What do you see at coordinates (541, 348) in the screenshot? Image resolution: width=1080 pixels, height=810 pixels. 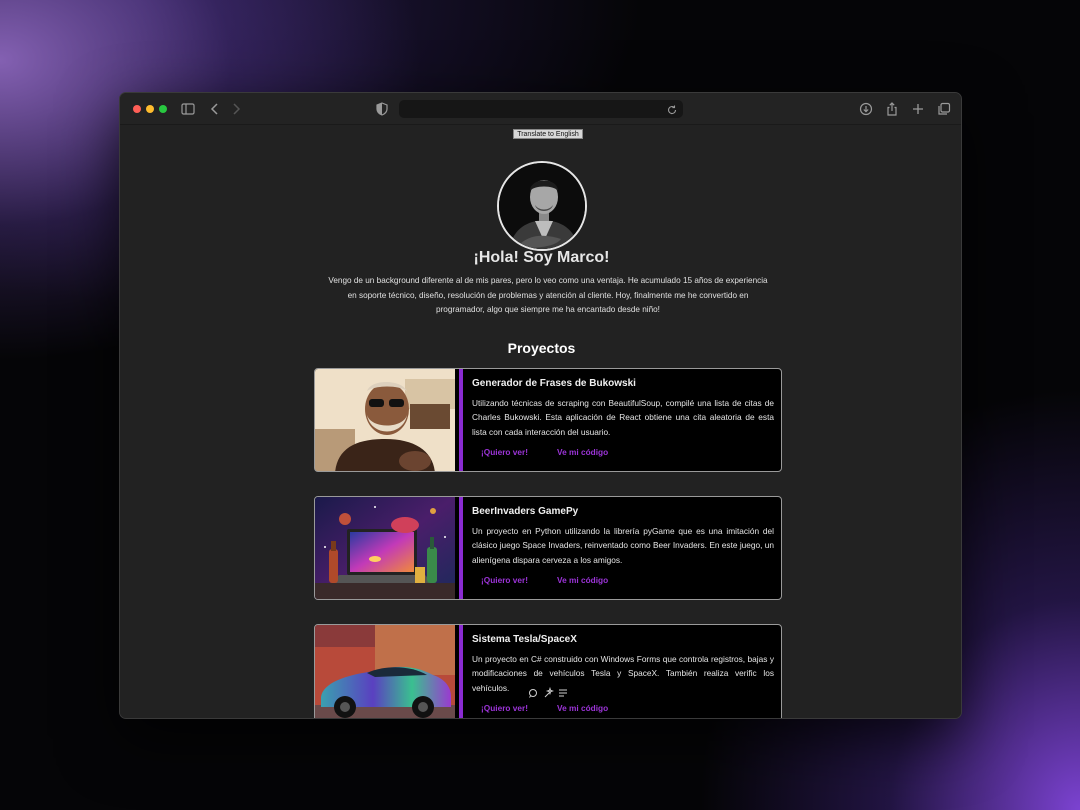 I see `projects-heading: Proyectos` at bounding box center [541, 348].